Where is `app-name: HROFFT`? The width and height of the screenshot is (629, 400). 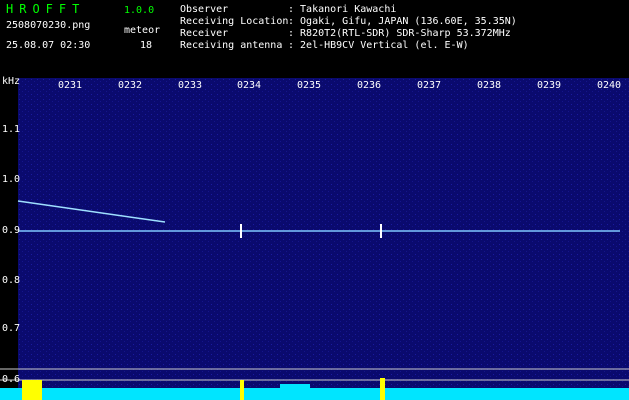
app-name: HROFFT is located at coordinates (46, 9).